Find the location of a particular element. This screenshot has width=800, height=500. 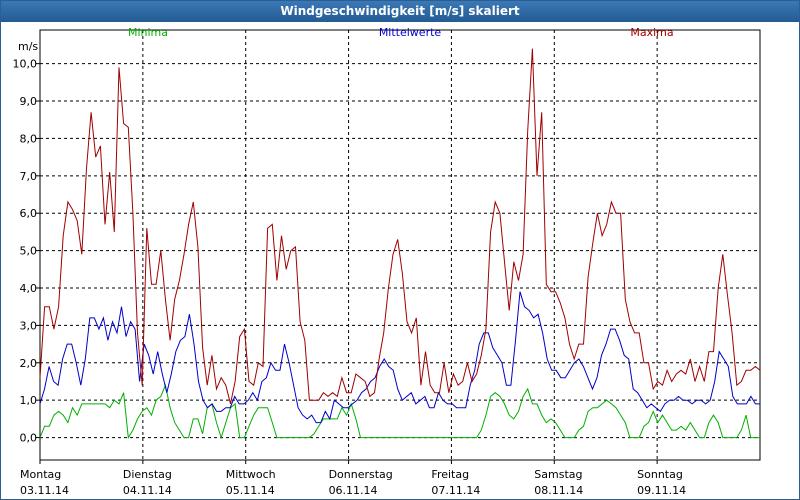

y-tick-label: 0,0 is located at coordinates (29, 438).